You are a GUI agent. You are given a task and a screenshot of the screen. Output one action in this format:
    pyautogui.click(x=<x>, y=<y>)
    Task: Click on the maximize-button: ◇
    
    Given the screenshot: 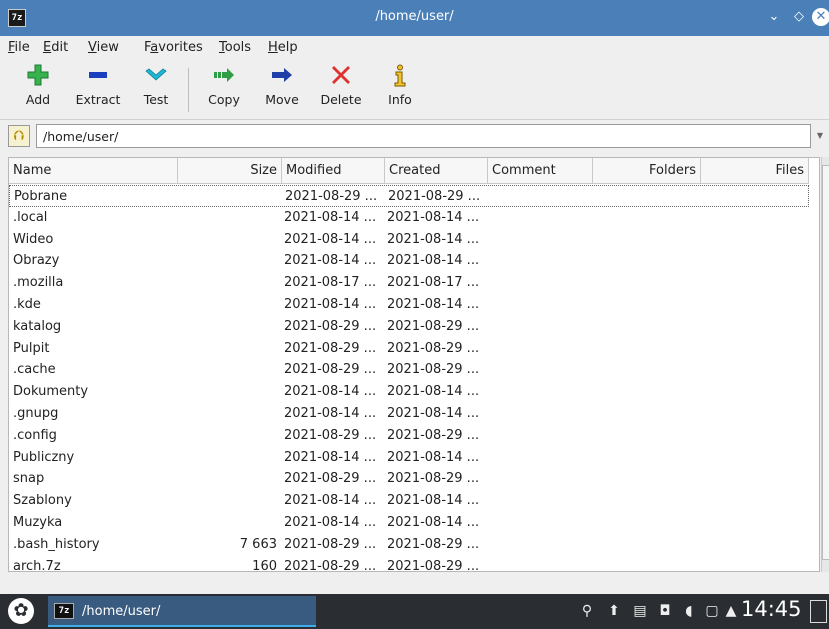 What is the action you would take?
    pyautogui.click(x=799, y=17)
    